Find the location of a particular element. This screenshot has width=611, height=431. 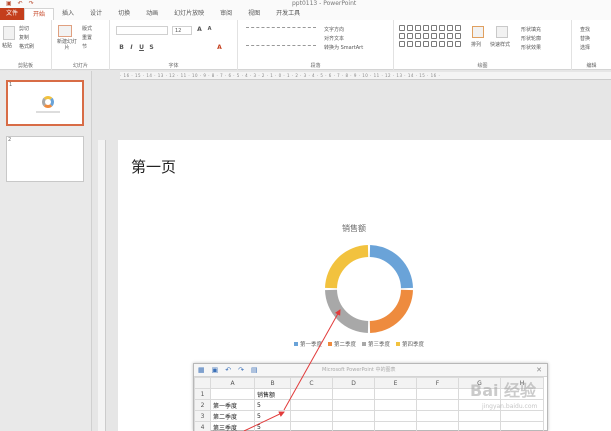

row-header: 2 is located at coordinates (202, 405).